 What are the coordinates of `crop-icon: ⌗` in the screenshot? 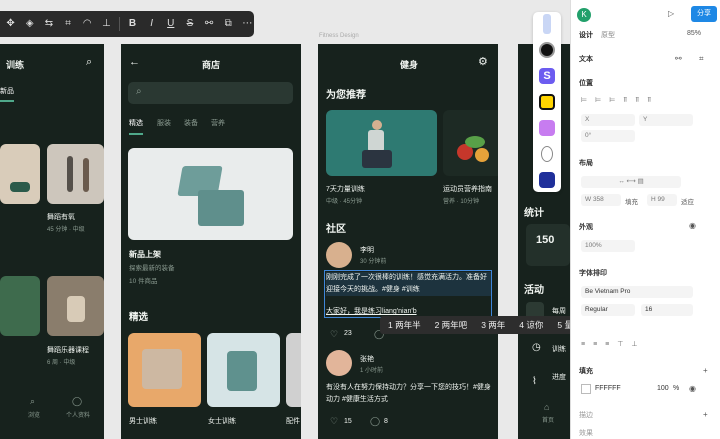 It's located at (67, 24).